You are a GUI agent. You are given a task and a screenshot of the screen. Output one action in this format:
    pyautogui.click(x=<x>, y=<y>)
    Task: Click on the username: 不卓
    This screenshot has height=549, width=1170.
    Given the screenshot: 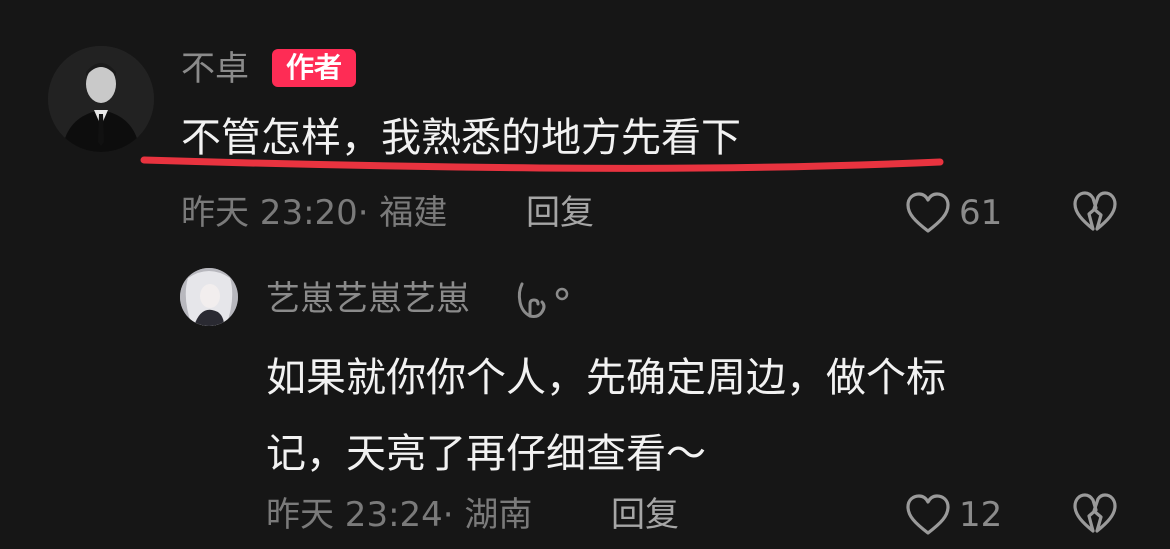 What is the action you would take?
    pyautogui.click(x=215, y=69)
    